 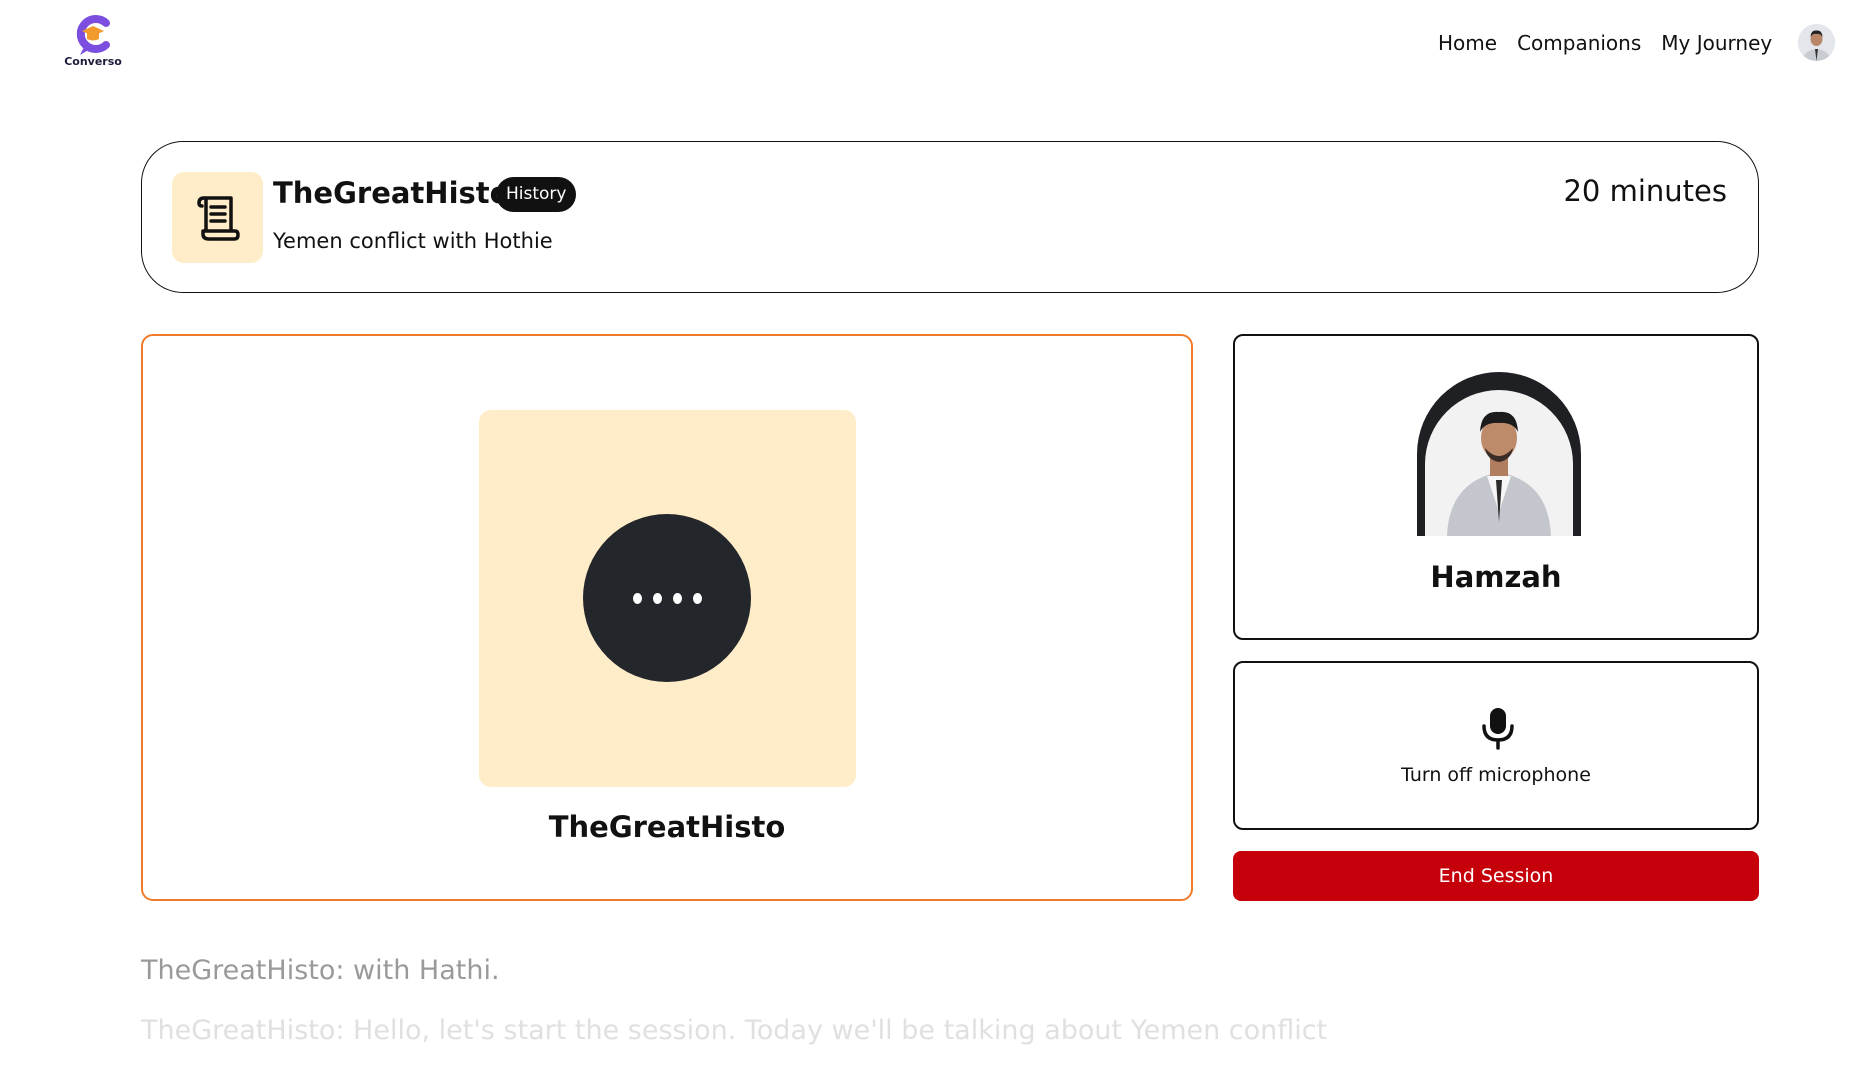 I want to click on companion-visual, so click(x=667, y=598).